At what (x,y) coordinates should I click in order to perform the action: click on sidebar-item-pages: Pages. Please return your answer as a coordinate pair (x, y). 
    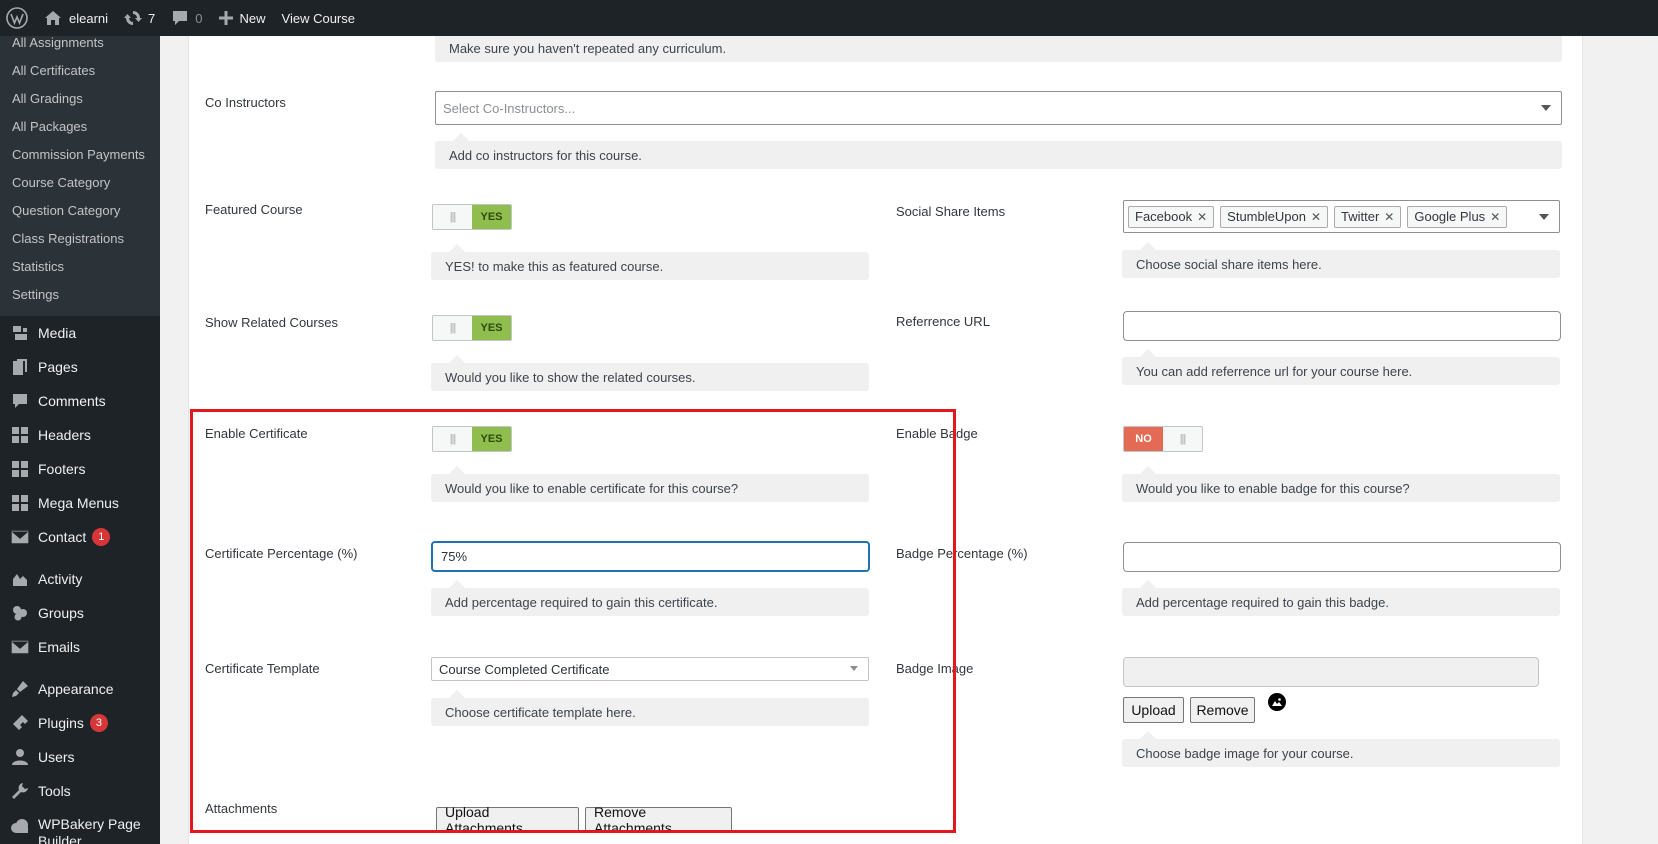
    Looking at the image, I should click on (80, 367).